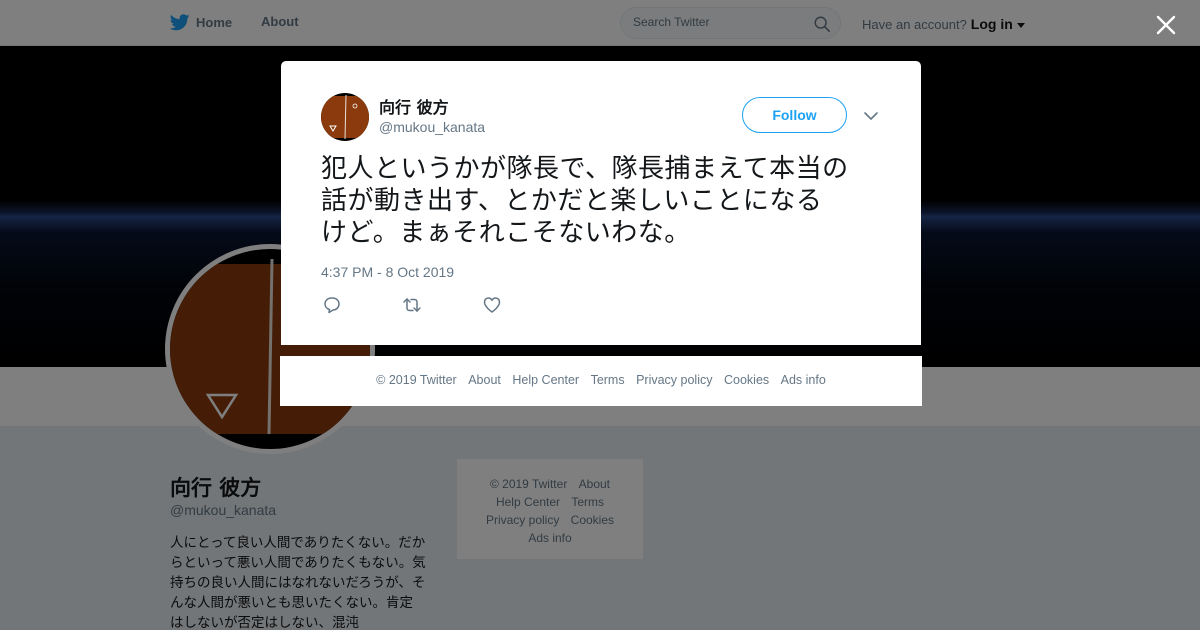 This screenshot has height=630, width=1200. Describe the element at coordinates (506, 233) in the screenshot. I see `tweet-text-line: けど。まぁそれこそないわな。` at that location.